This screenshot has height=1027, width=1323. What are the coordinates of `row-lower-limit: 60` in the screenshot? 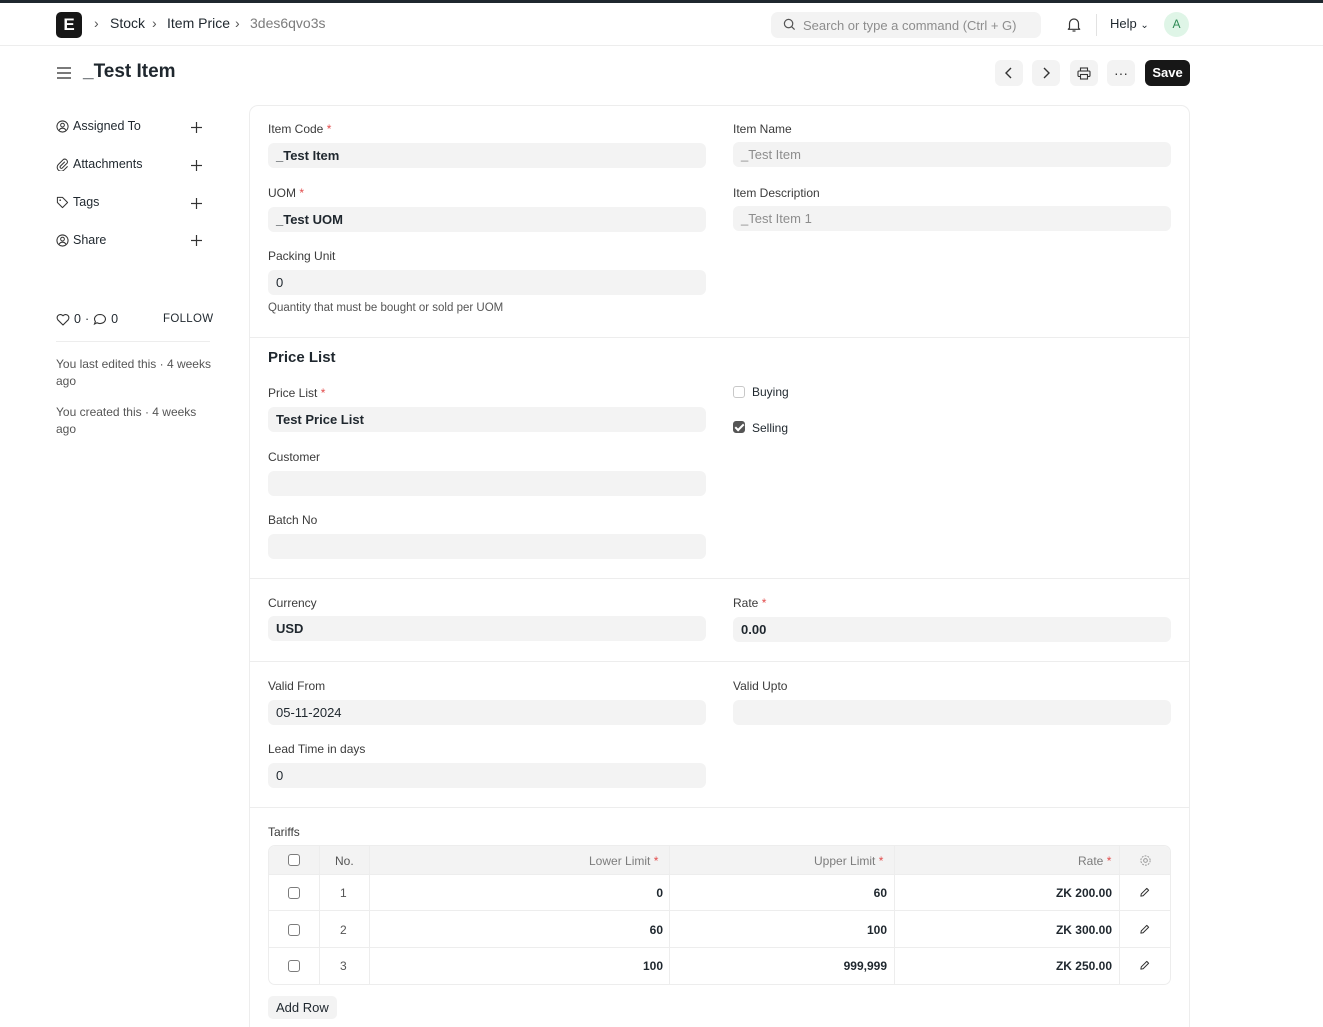 It's located at (656, 930).